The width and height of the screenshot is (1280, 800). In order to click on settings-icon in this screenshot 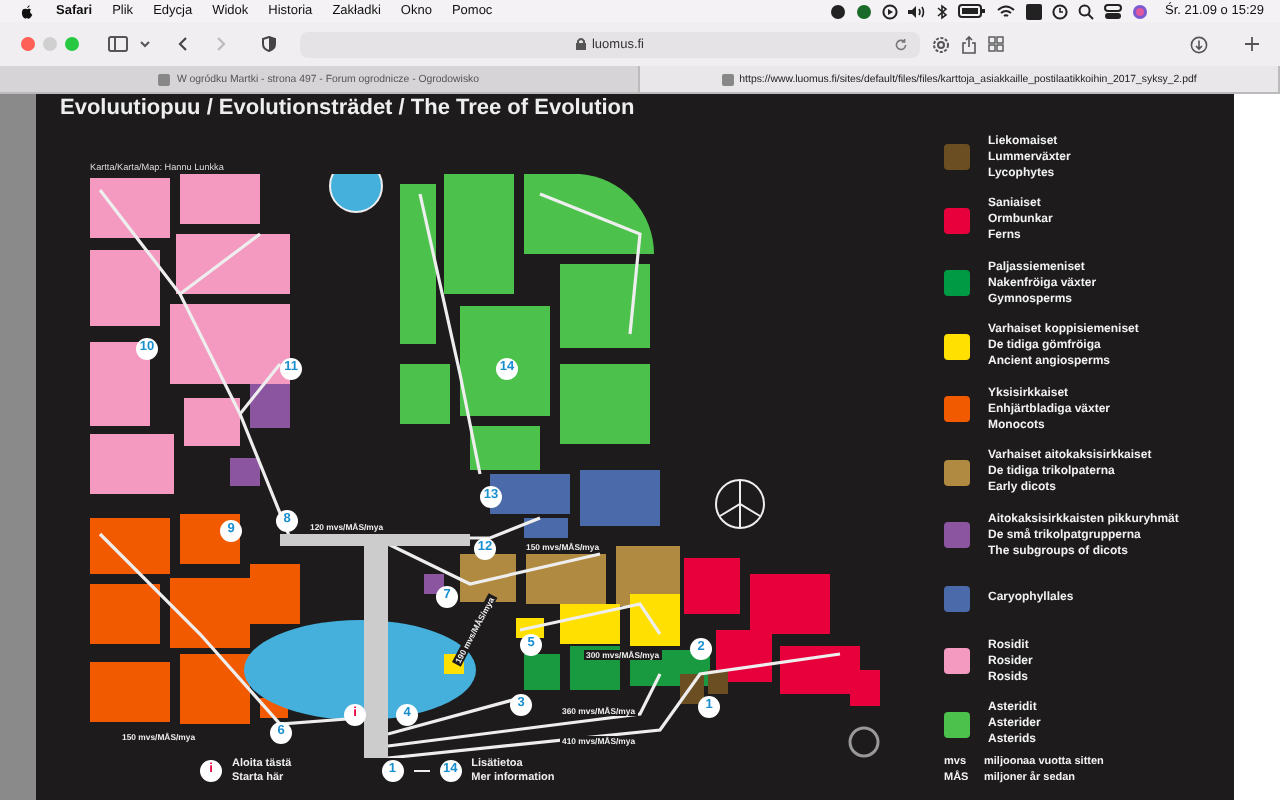, I will do `click(941, 44)`.